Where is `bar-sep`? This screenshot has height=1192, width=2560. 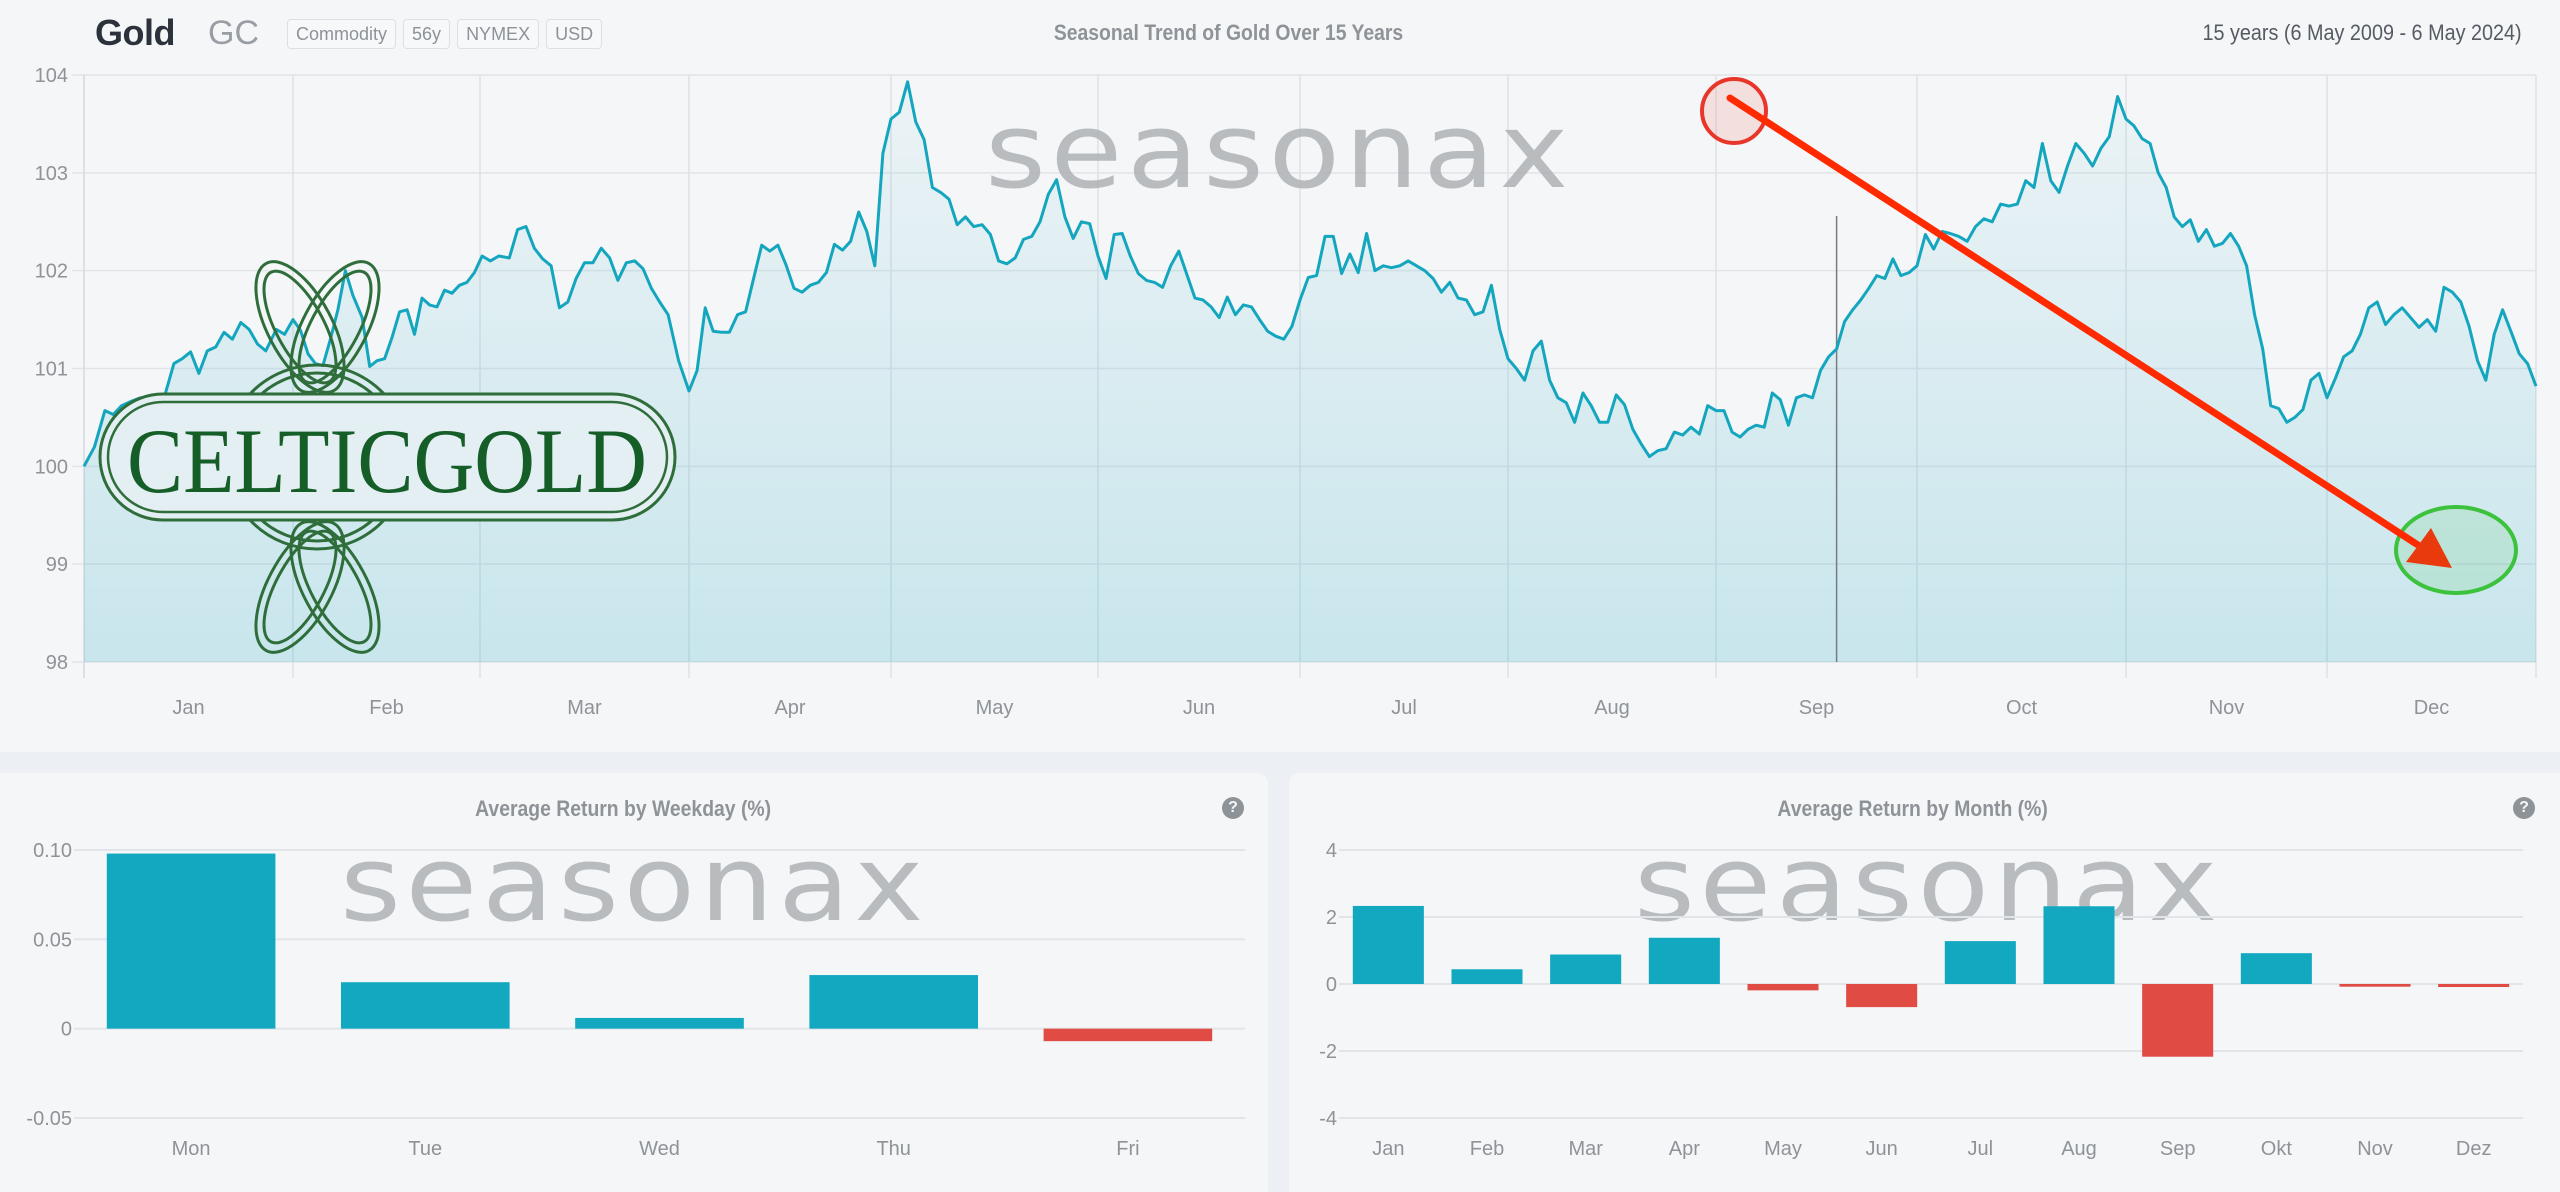
bar-sep is located at coordinates (2178, 1020).